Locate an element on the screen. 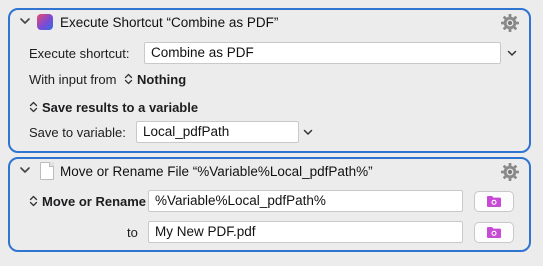  choose-source-folder-button is located at coordinates (494, 201).